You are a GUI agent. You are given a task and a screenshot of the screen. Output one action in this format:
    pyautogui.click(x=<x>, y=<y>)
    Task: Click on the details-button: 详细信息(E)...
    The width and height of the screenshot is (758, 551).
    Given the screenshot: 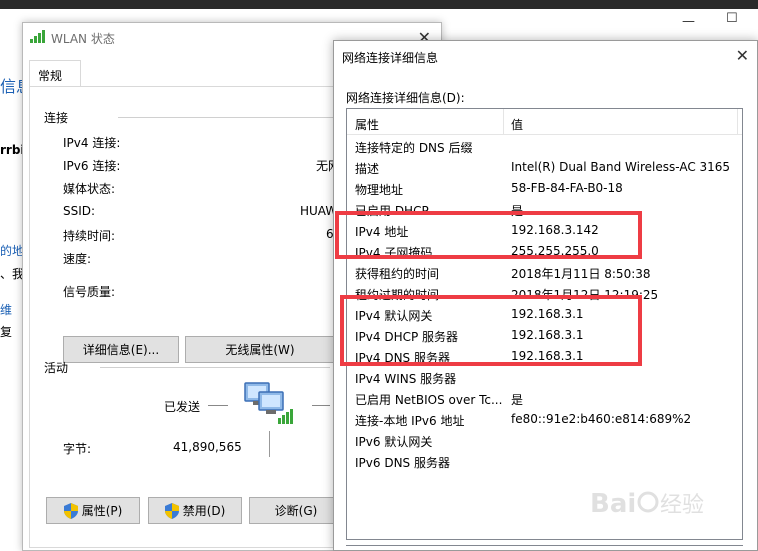 What is the action you would take?
    pyautogui.click(x=121, y=349)
    